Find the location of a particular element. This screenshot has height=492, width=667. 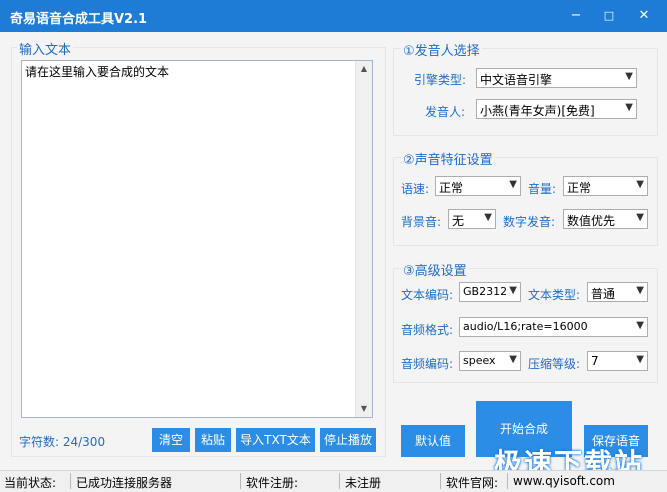

speaker-legend: ①发音人选择 is located at coordinates (441, 49).